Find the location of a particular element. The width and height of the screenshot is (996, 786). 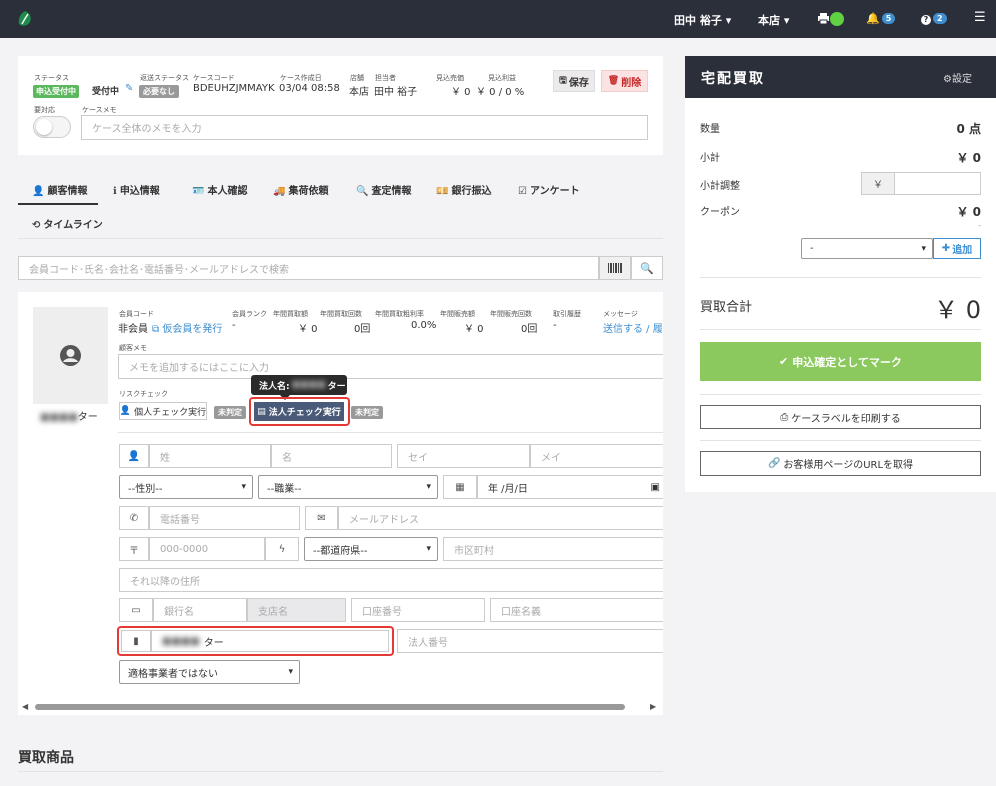

tab-survey: ☑ アンケート is located at coordinates (549, 189).